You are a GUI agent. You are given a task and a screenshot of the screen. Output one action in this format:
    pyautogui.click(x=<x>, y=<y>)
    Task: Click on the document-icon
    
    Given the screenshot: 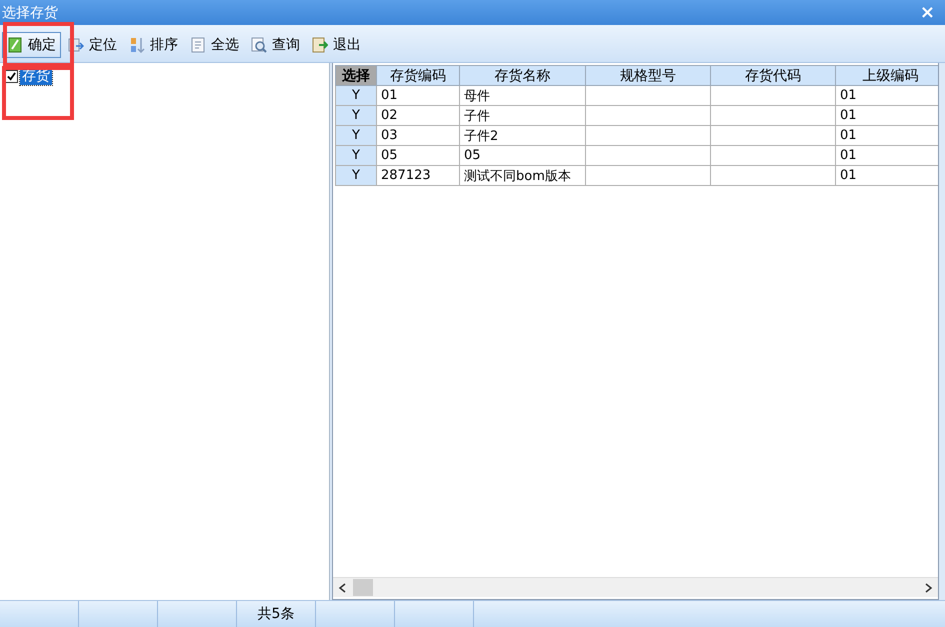 What is the action you would take?
    pyautogui.click(x=198, y=44)
    